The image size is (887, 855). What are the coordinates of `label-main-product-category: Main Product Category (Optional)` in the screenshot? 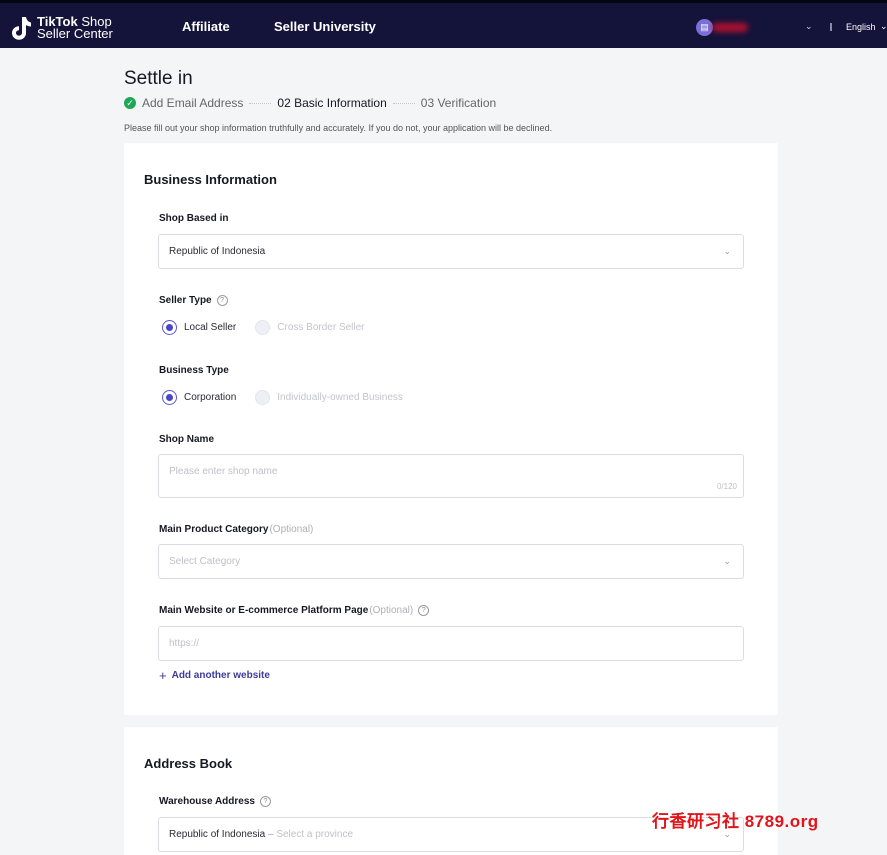 It's located at (236, 529).